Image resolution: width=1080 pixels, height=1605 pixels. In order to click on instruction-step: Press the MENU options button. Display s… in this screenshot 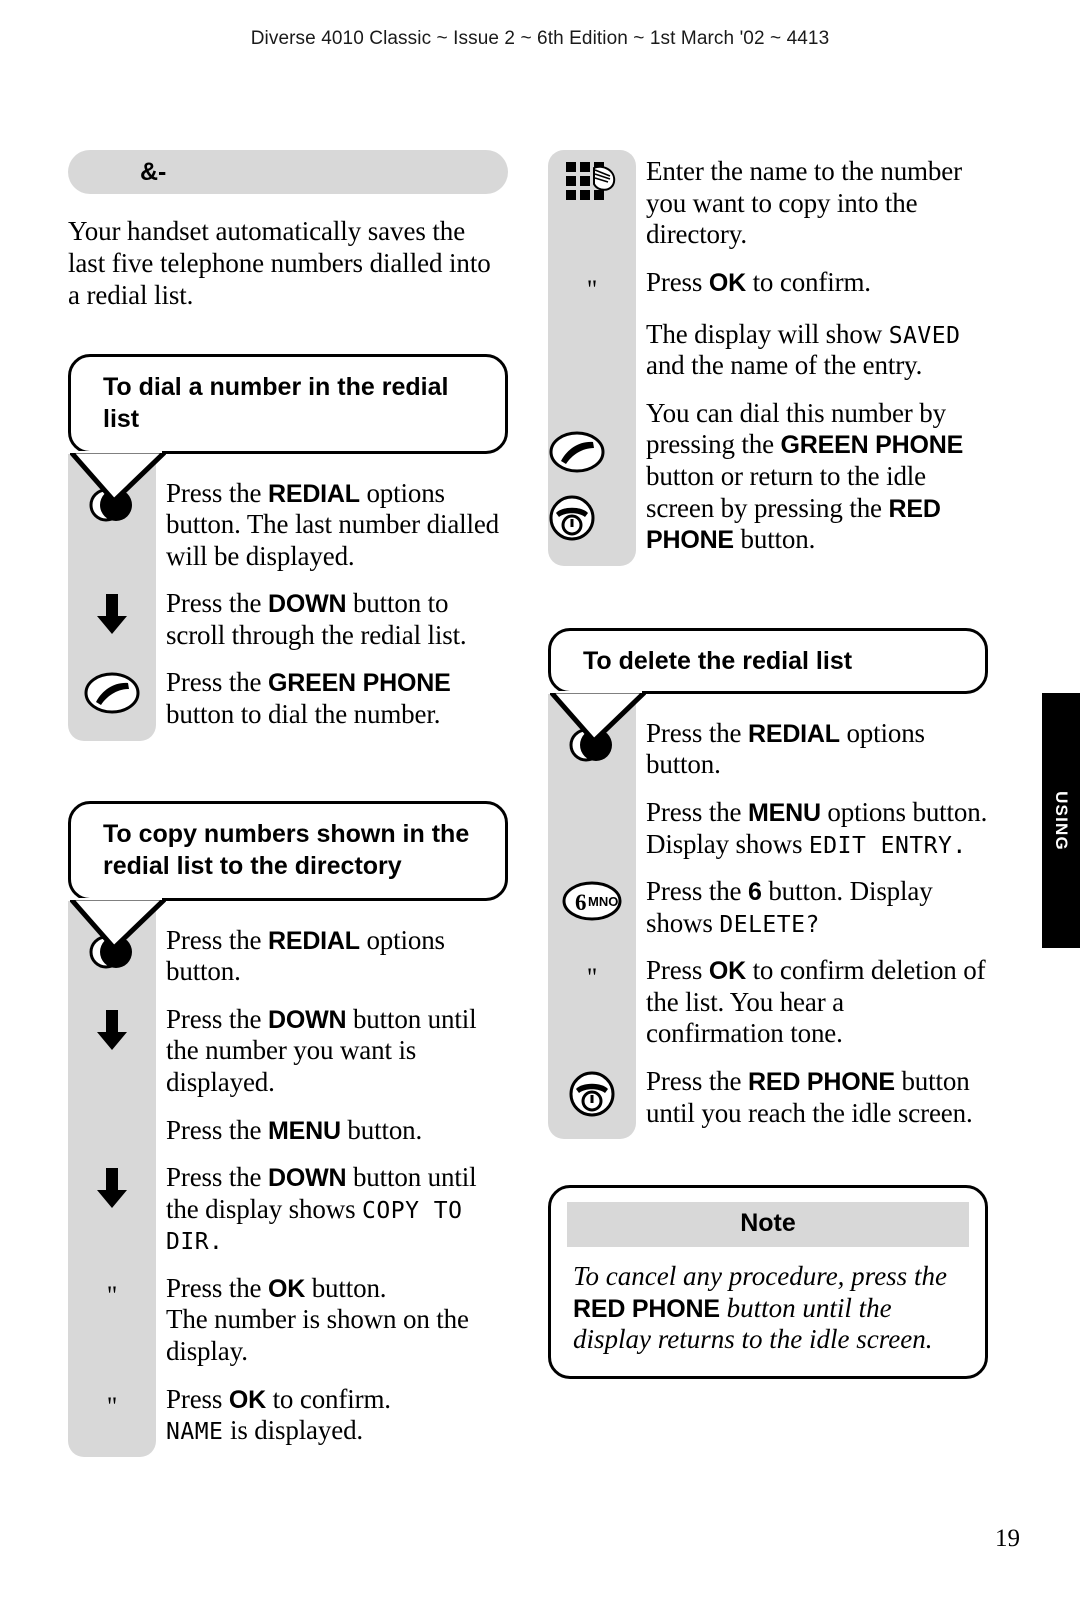, I will do `click(768, 828)`.